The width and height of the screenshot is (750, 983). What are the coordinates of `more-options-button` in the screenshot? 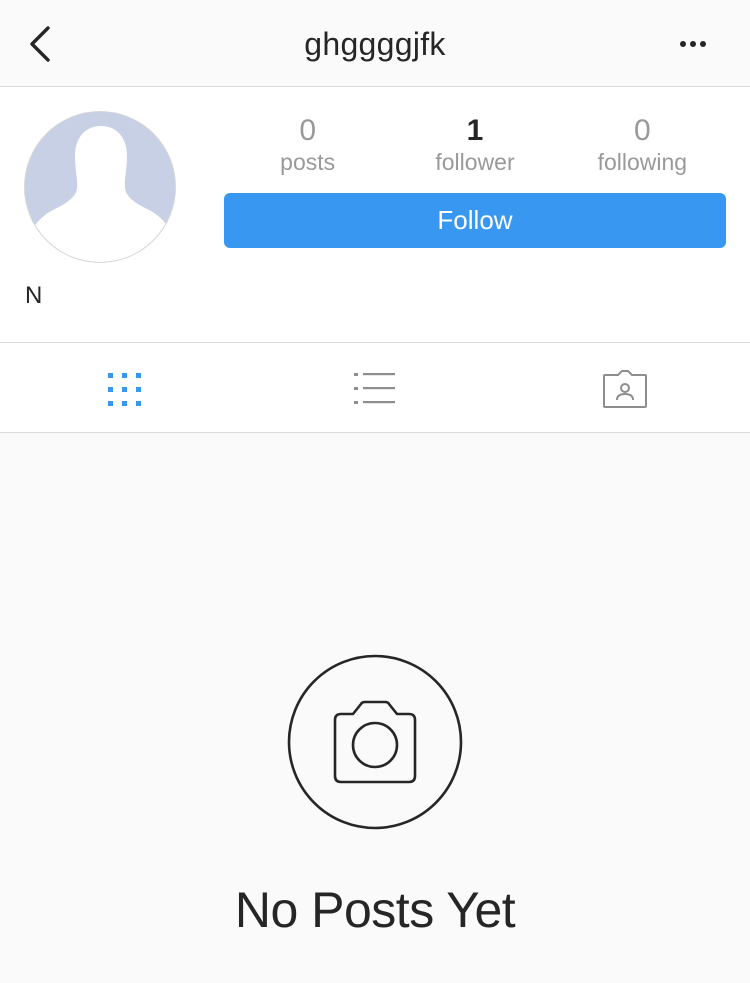 It's located at (696, 44).